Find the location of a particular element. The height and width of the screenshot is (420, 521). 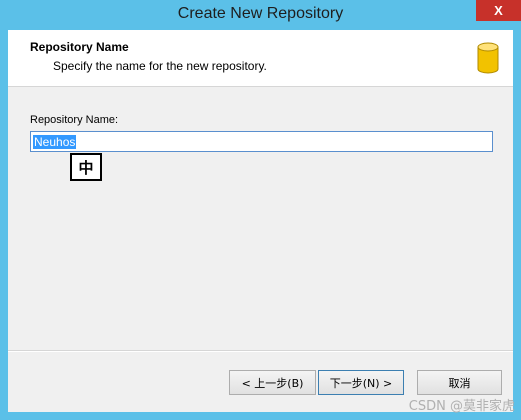

title-bar: Create New Repository X is located at coordinates (260, 15).